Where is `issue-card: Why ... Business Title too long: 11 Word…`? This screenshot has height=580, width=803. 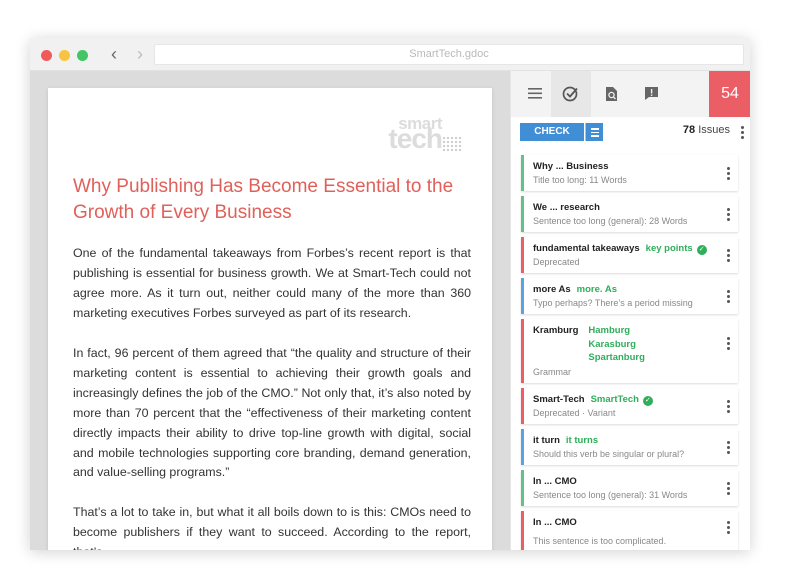
issue-card: Why ... Business Title too long: 11 Word… is located at coordinates (629, 173).